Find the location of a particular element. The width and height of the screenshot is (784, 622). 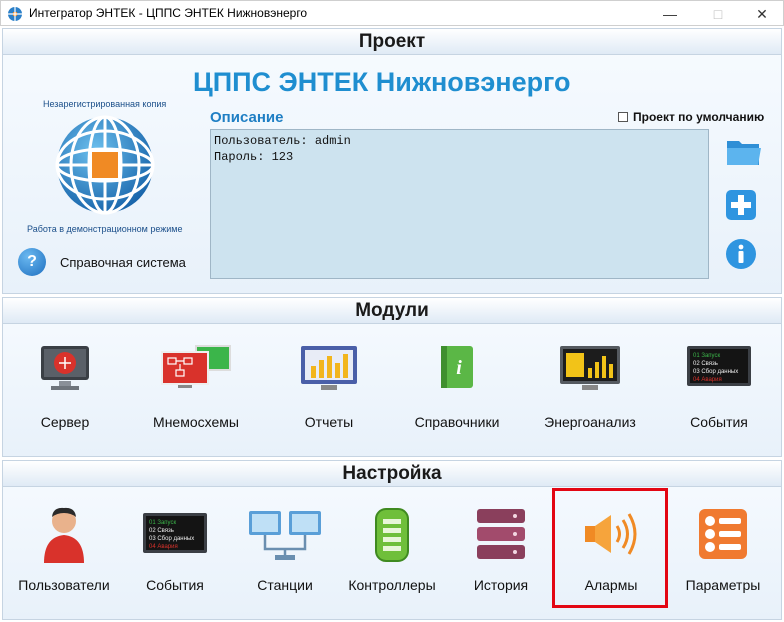

module-server: Сервер is located at coordinates (65, 389).